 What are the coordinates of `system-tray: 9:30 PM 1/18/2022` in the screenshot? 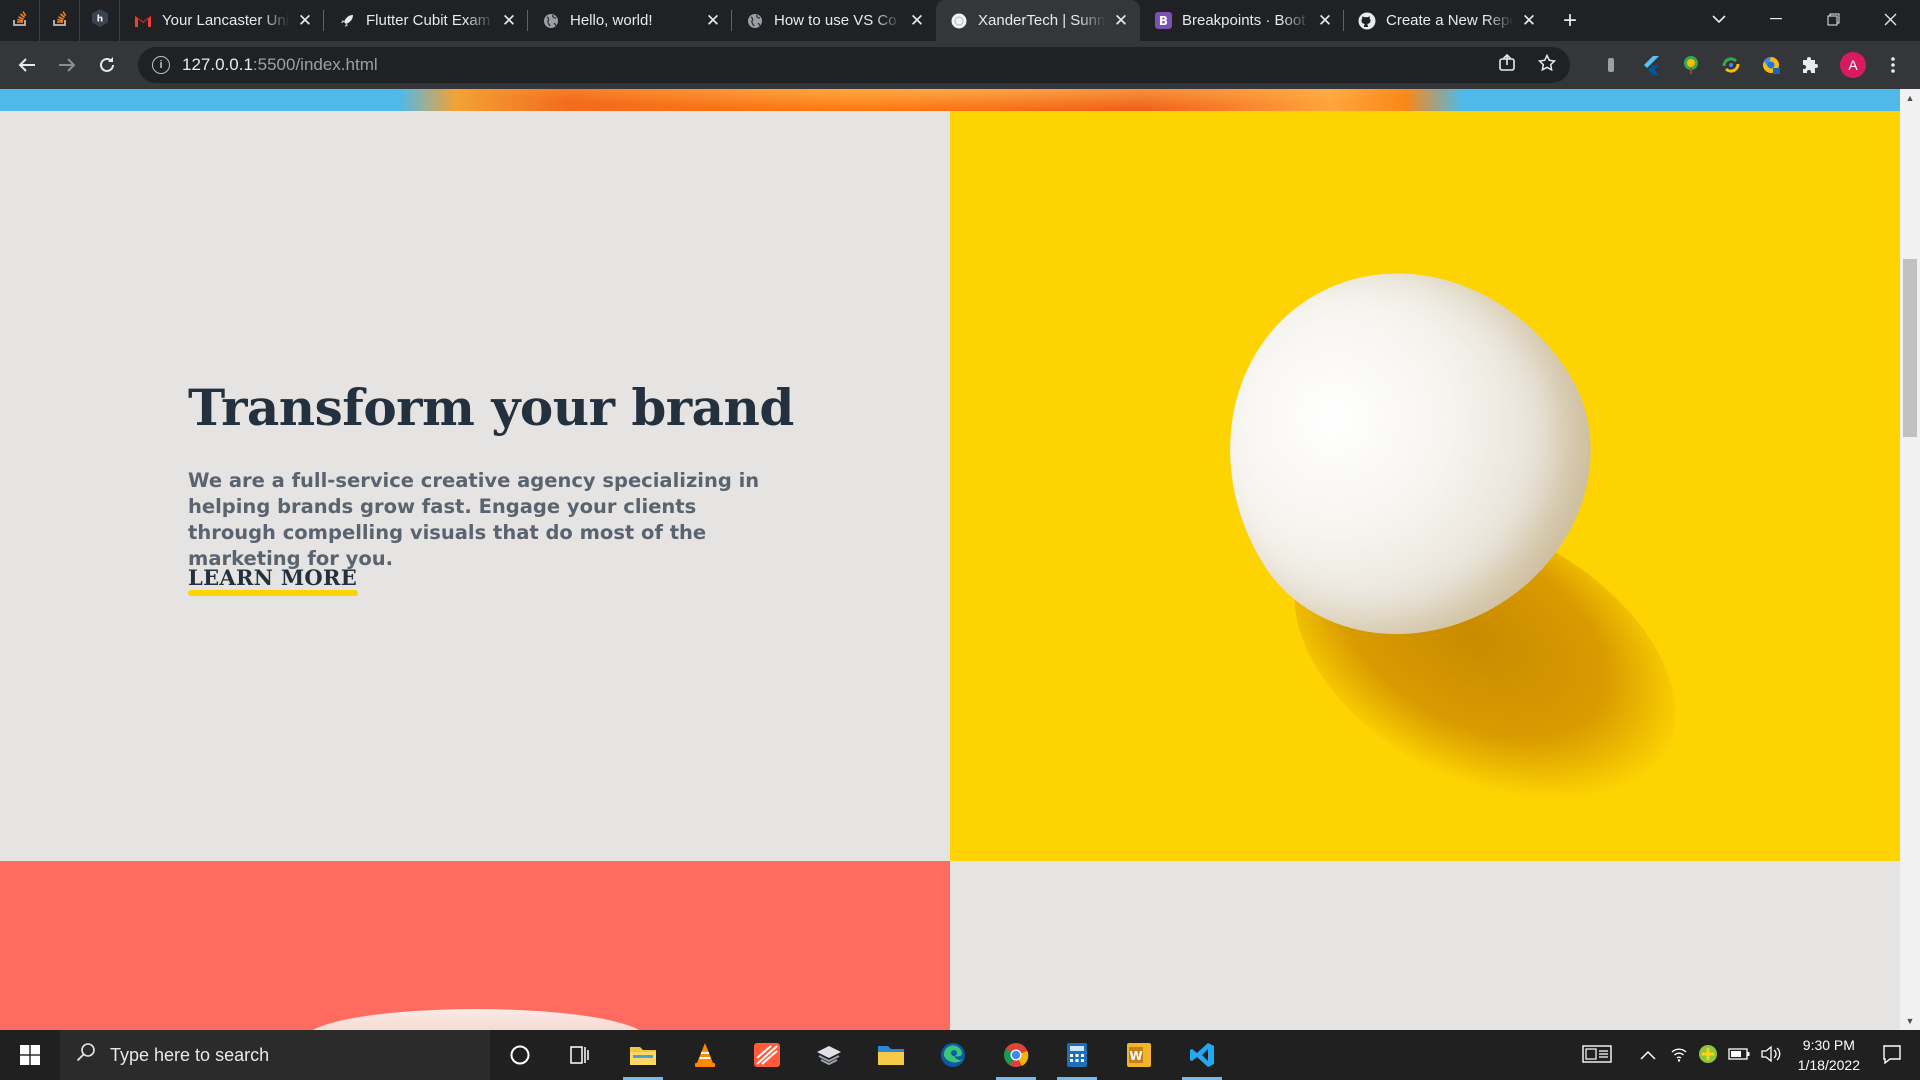 It's located at (1751, 1055).